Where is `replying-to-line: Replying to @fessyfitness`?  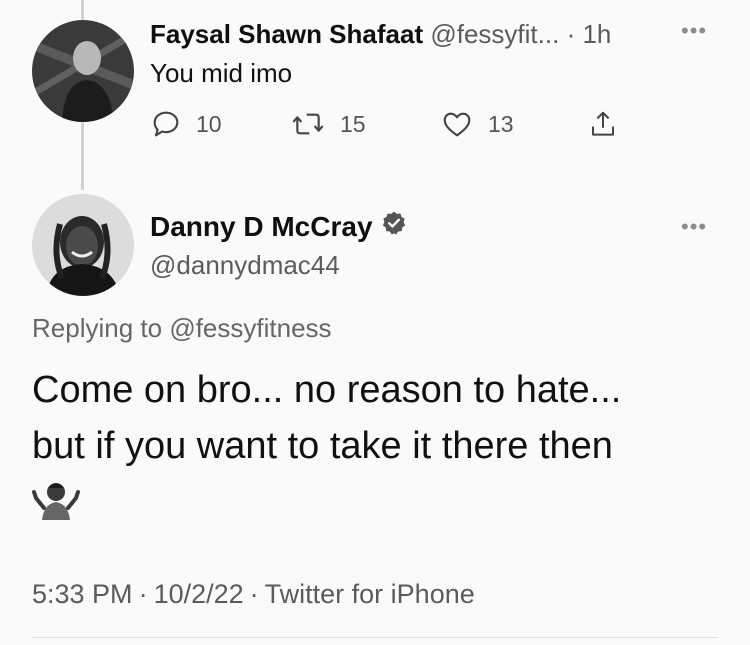 replying-to-line: Replying to @fessyfitness is located at coordinates (182, 328).